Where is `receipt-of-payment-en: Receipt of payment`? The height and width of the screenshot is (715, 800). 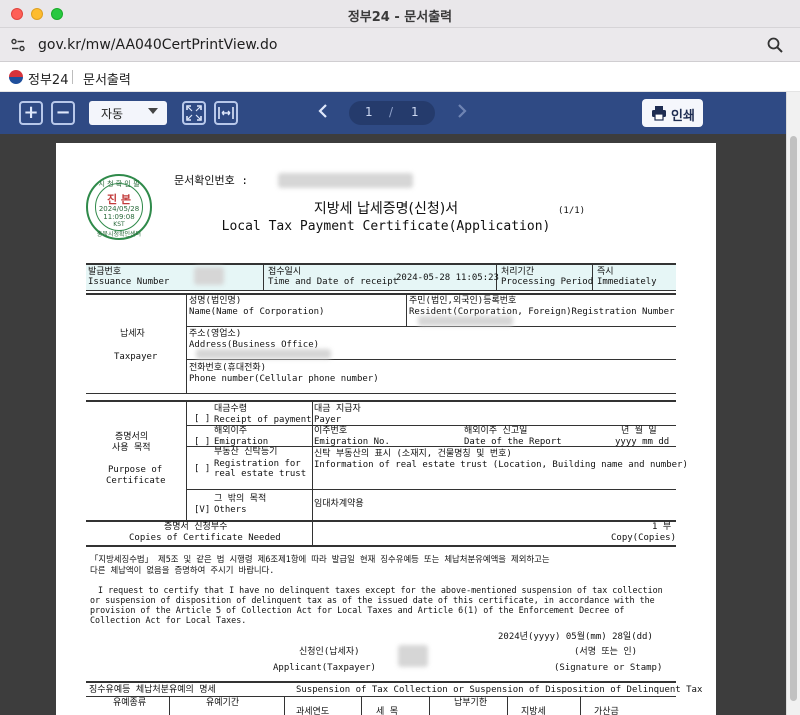 receipt-of-payment-en: Receipt of payment is located at coordinates (263, 420).